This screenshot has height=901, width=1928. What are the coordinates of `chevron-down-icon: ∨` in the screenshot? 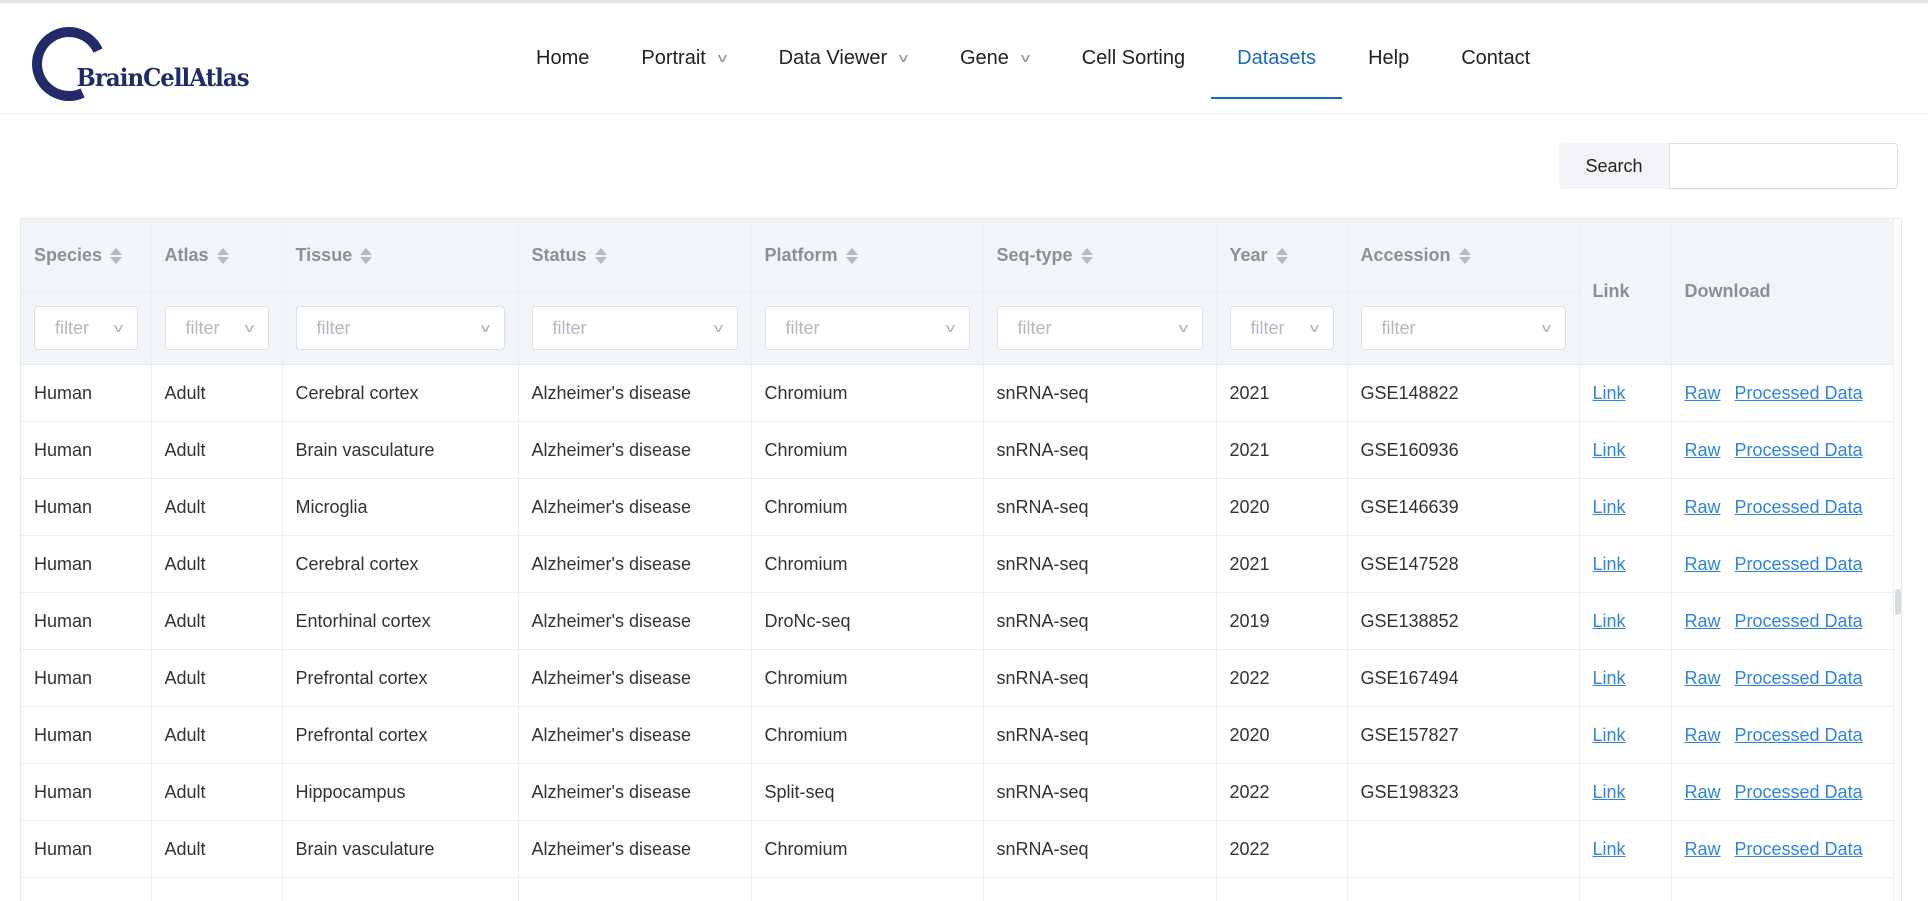 It's located at (118, 328).